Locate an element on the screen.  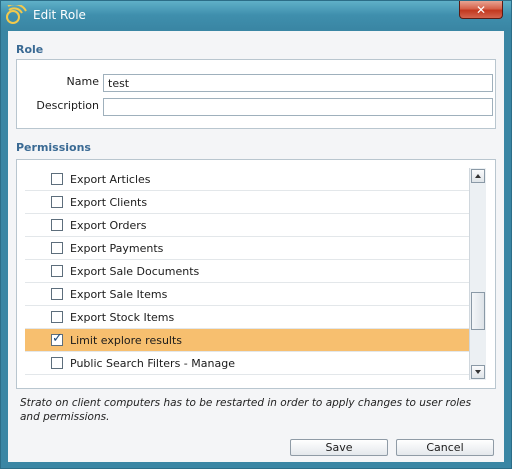
permission-row: Export Sale Documents is located at coordinates (247, 271).